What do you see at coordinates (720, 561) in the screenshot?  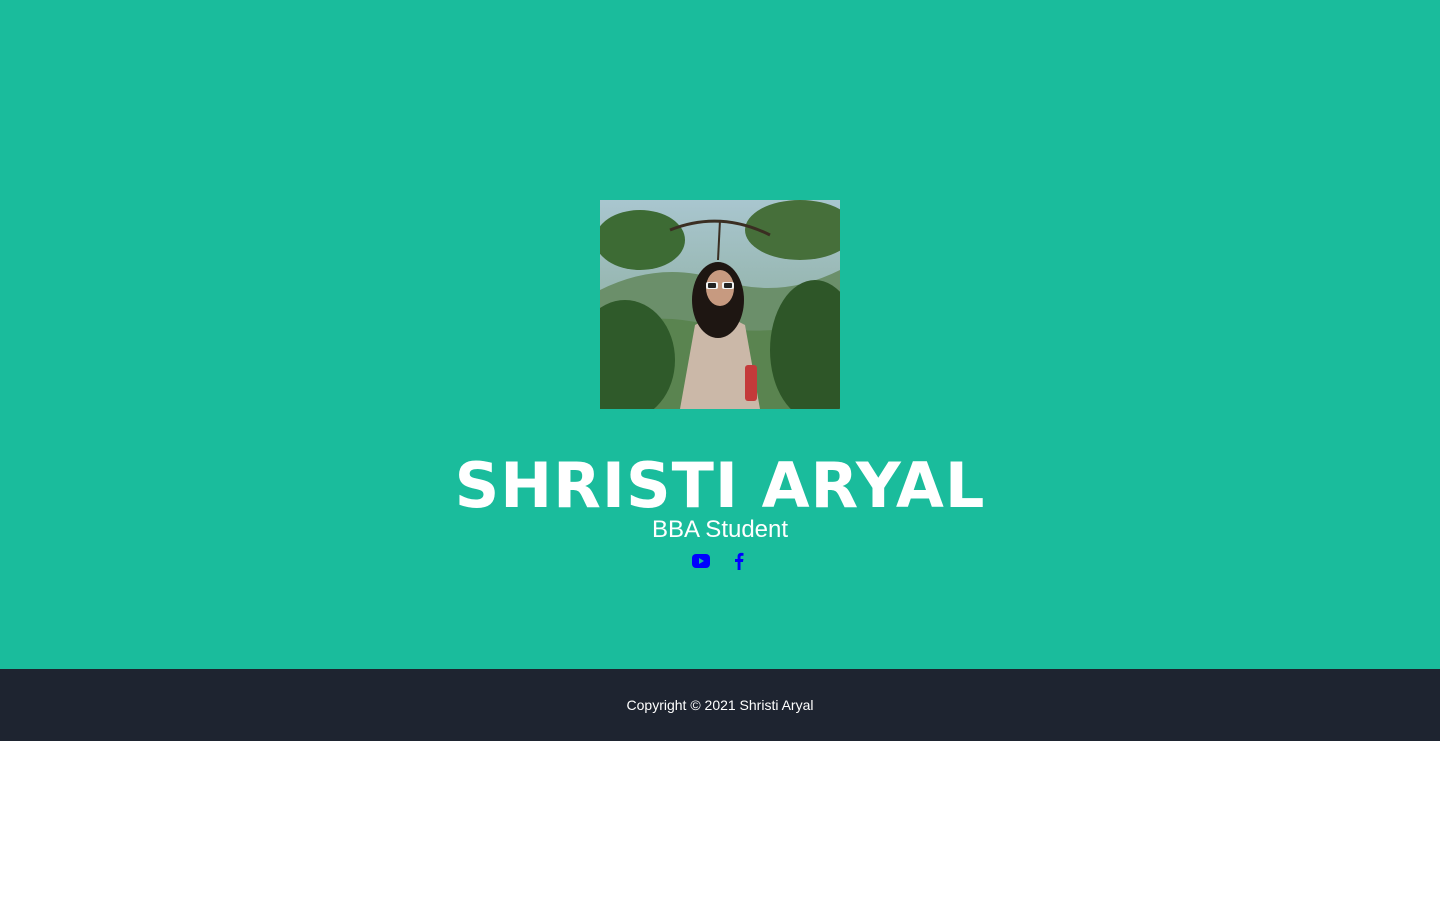 I see `social-links` at bounding box center [720, 561].